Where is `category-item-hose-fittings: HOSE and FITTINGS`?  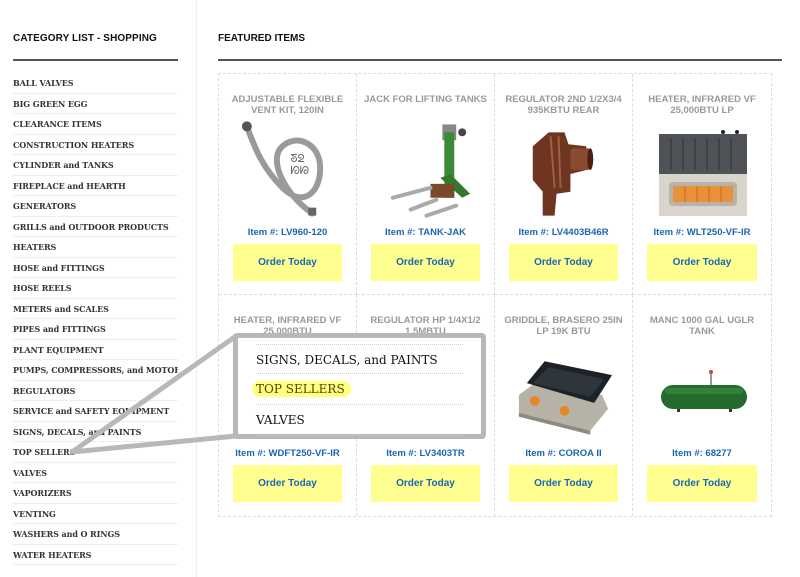 category-item-hose-fittings: HOSE and FITTINGS is located at coordinates (95, 268).